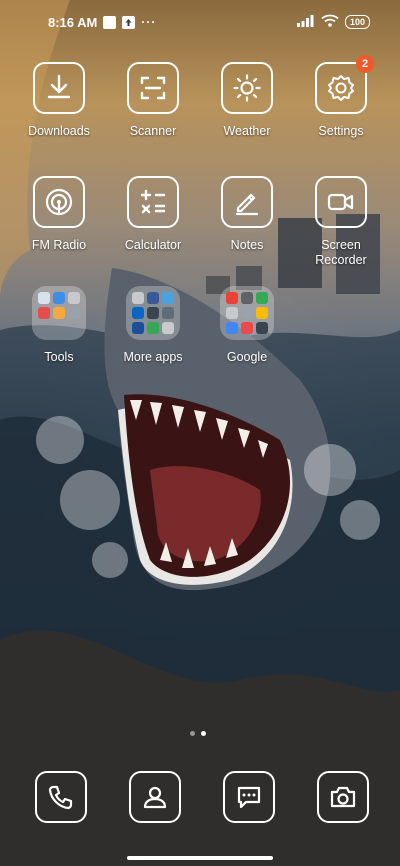  I want to click on folder-tools: Tools, so click(59, 325).